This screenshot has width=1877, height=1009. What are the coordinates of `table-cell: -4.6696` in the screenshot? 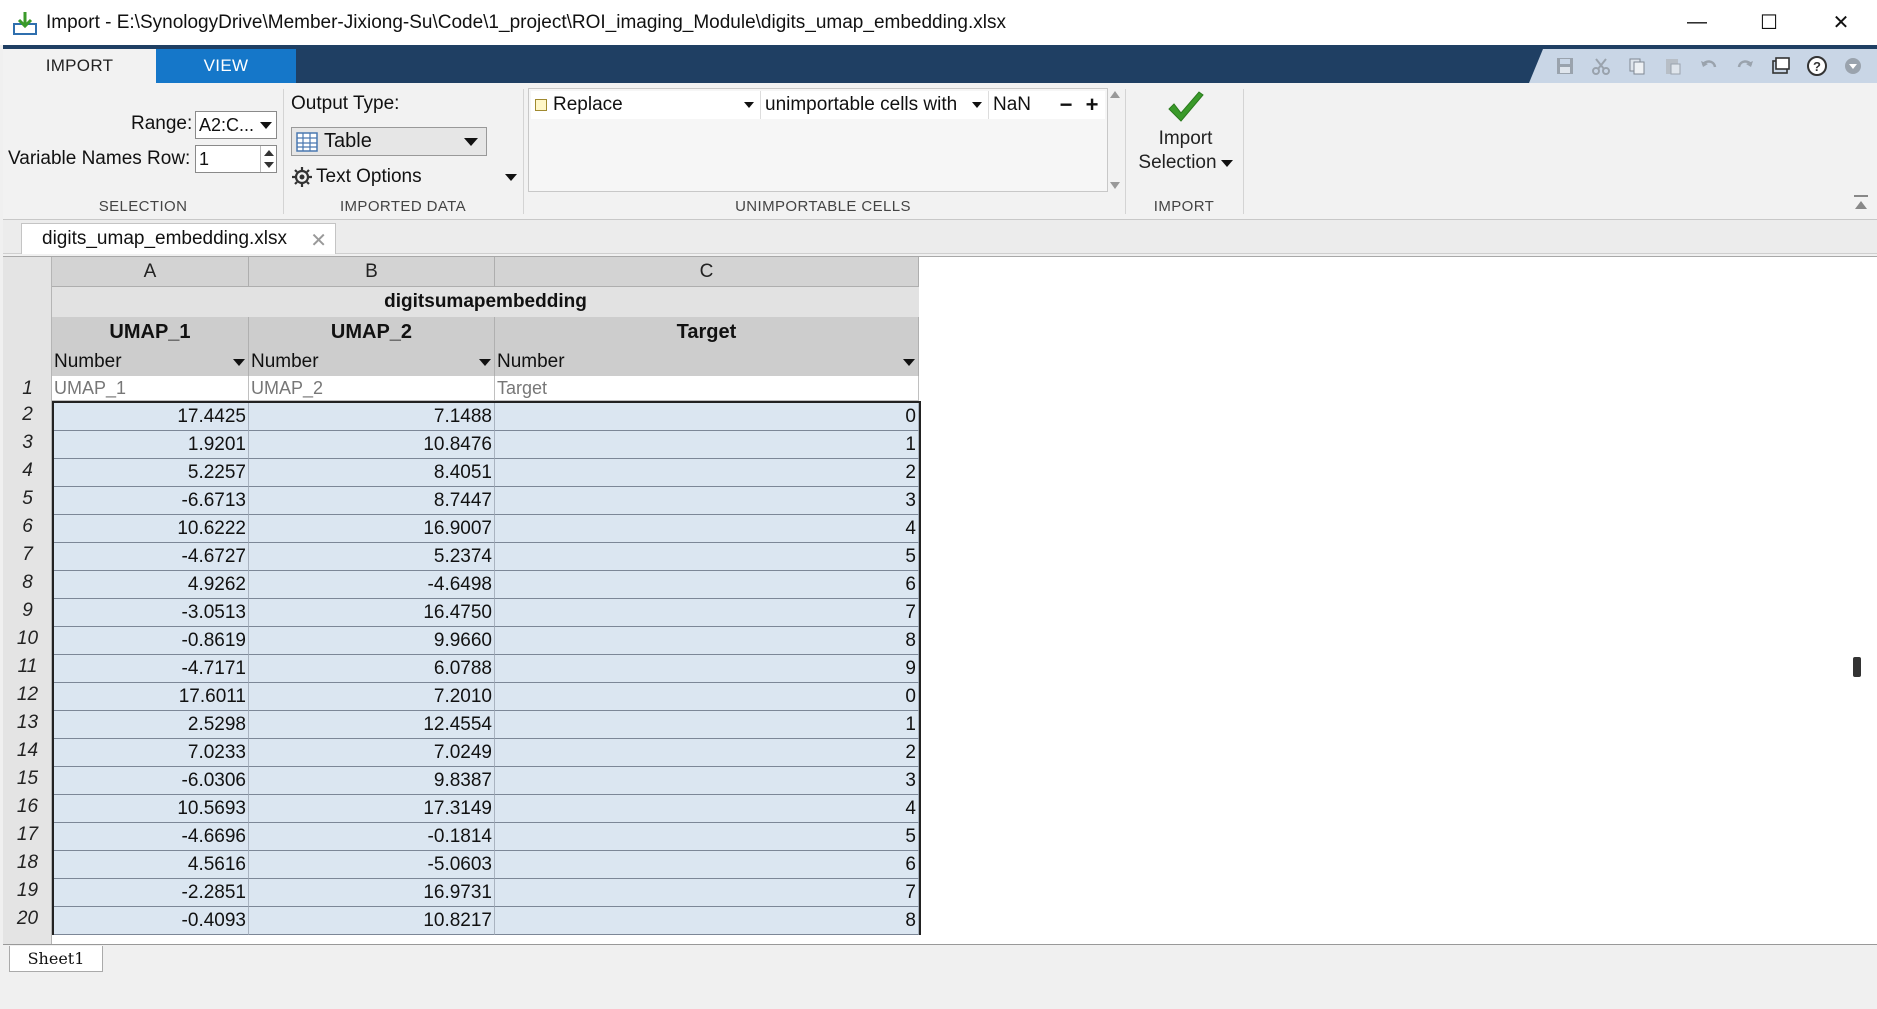 It's located at (151, 837).